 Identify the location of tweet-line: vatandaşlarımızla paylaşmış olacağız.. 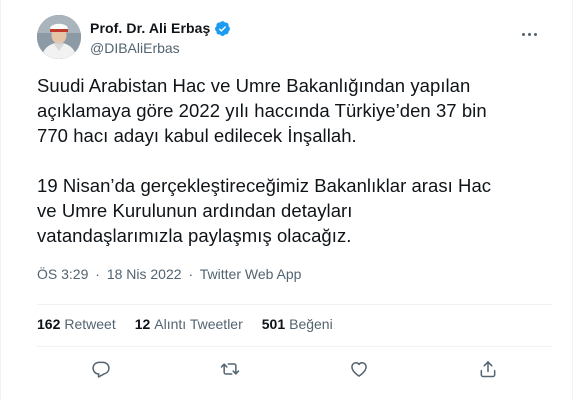
(194, 235).